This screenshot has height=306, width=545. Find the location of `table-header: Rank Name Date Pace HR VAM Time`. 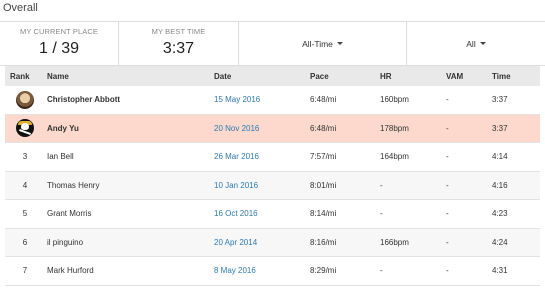

table-header: Rank Name Date Pace HR VAM Time is located at coordinates (272, 76).